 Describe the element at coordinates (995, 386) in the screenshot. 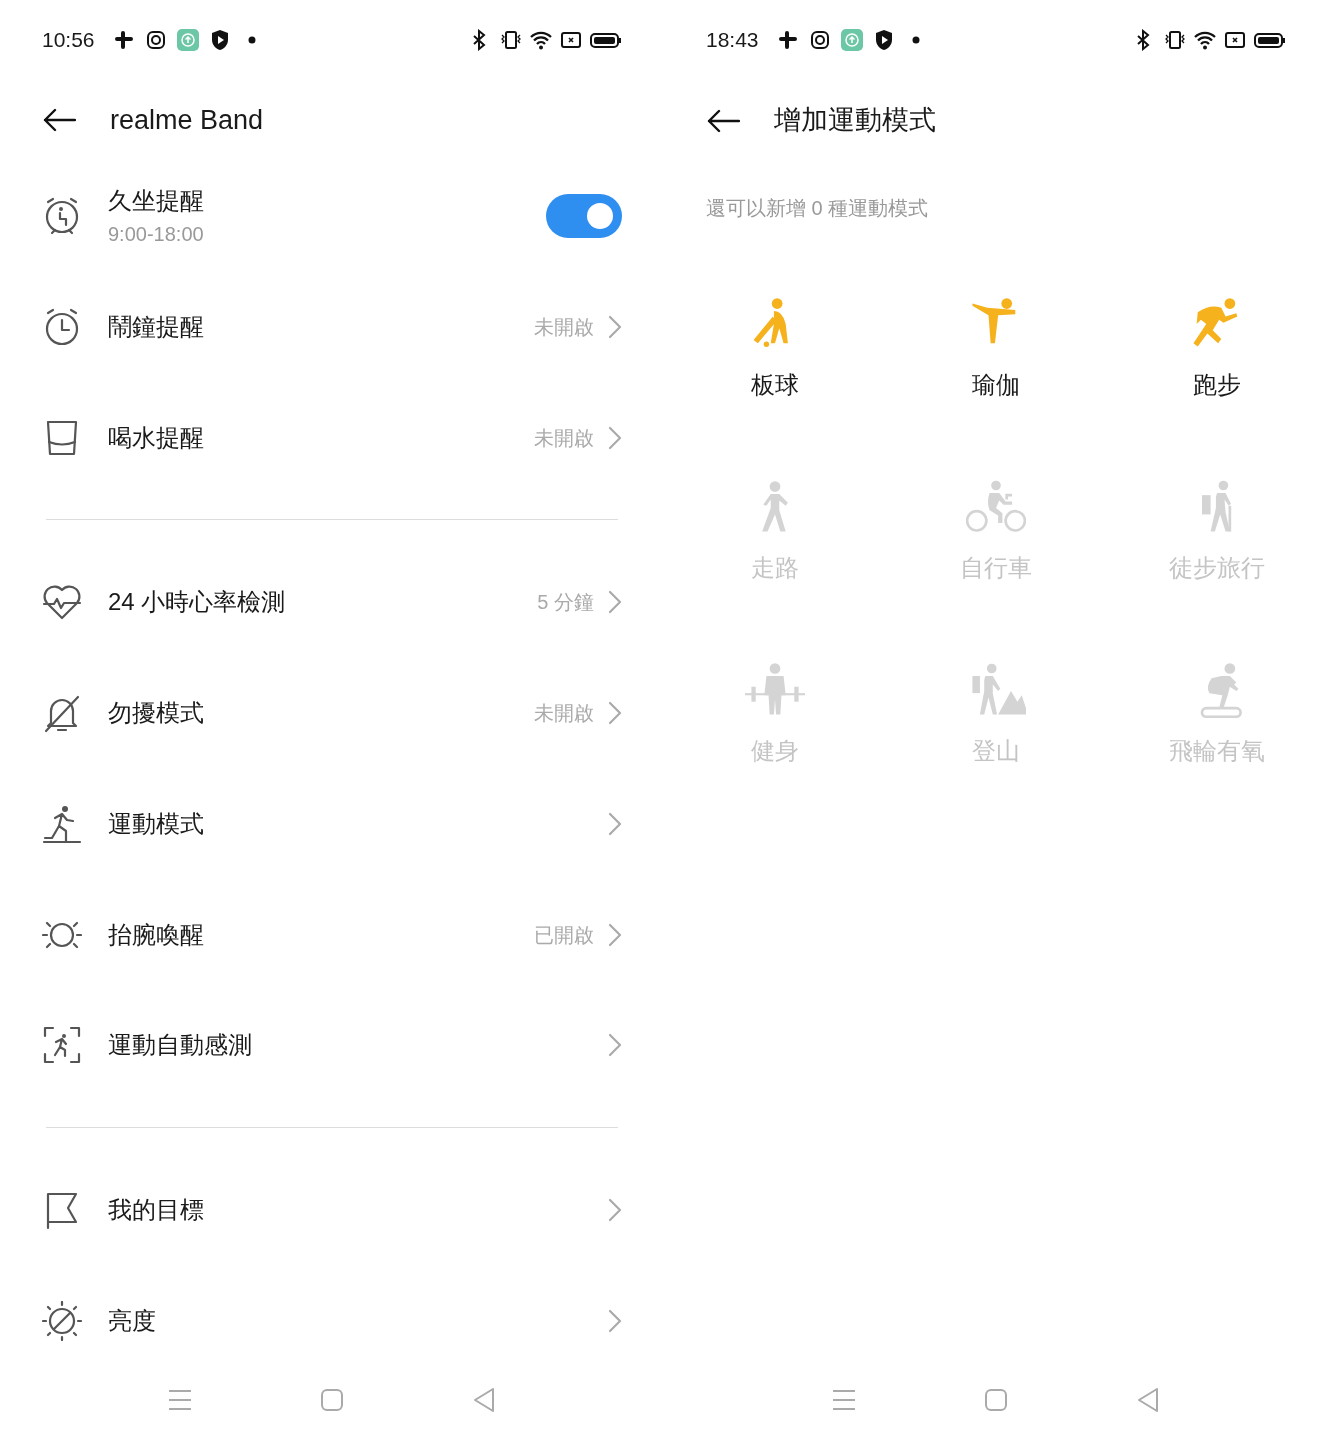

I see `sport-option: 瑜伽` at that location.